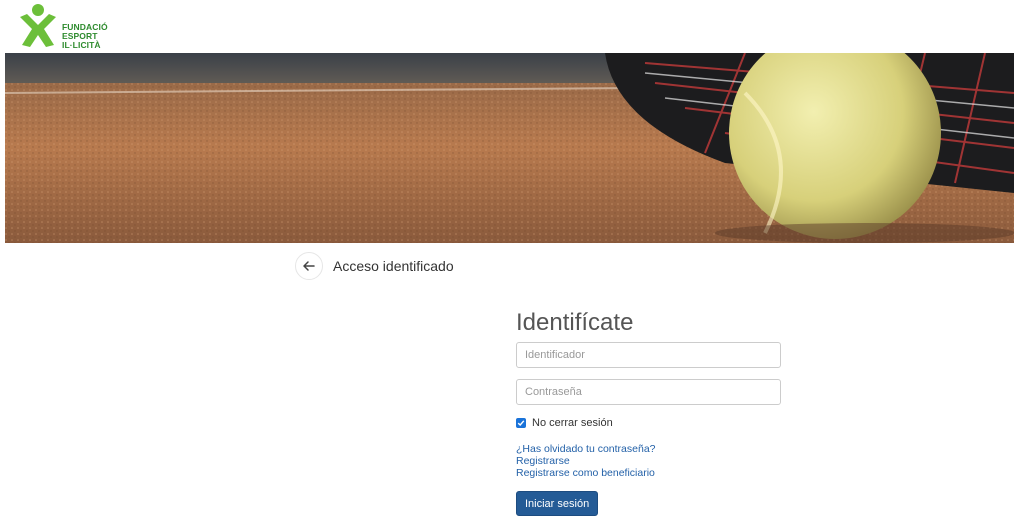  What do you see at coordinates (648, 449) in the screenshot?
I see `forgot-password-link: ¿Has olvidado tu contraseña?` at bounding box center [648, 449].